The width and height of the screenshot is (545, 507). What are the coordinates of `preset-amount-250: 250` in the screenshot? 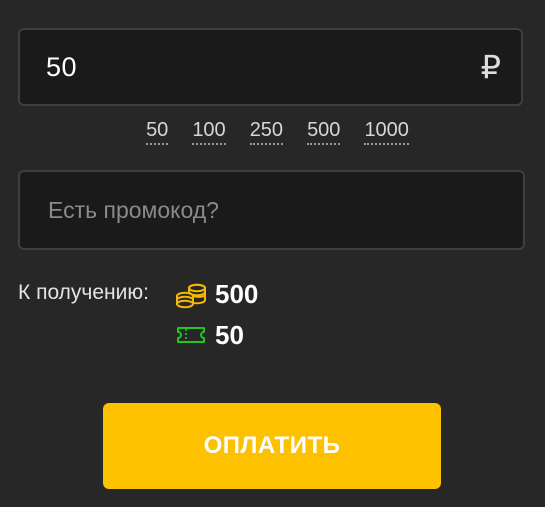 It's located at (266, 131).